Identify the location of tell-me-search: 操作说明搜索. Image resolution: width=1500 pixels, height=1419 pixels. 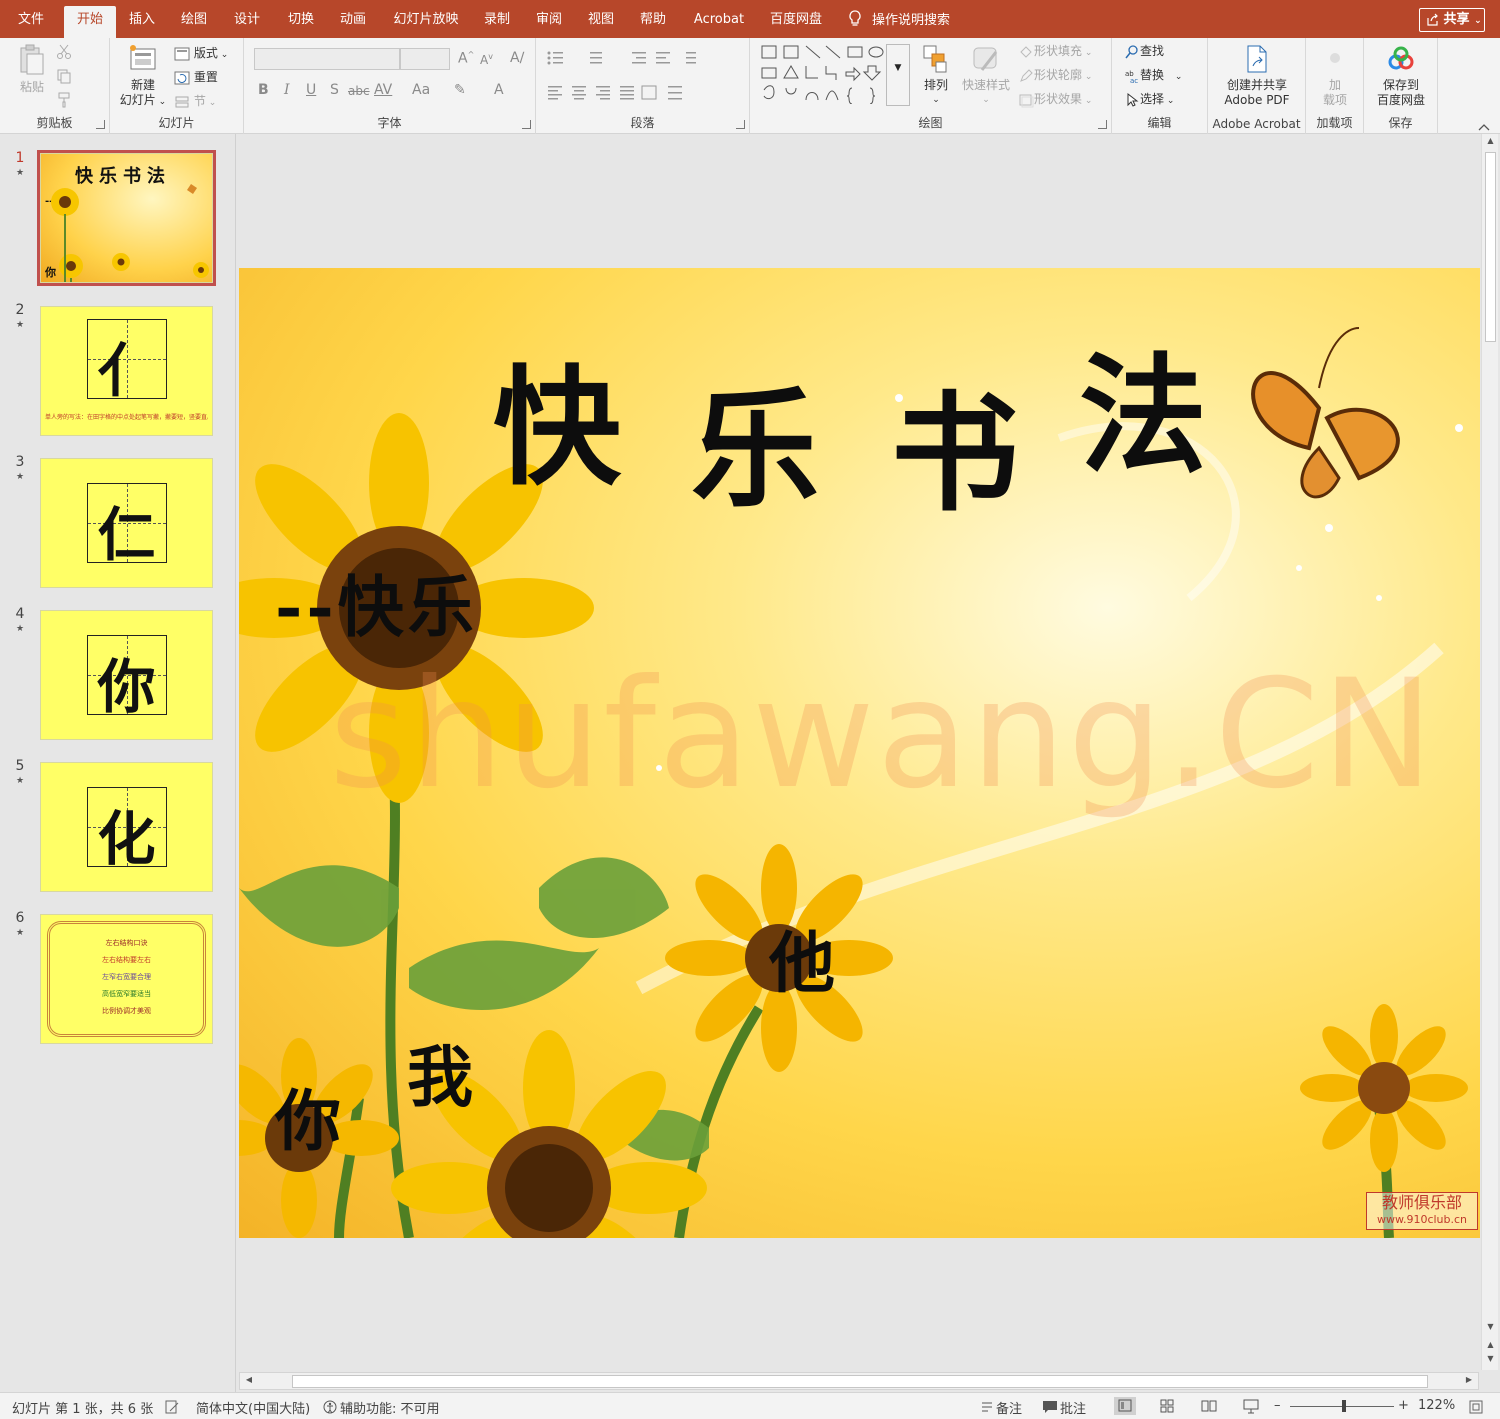
(899, 21).